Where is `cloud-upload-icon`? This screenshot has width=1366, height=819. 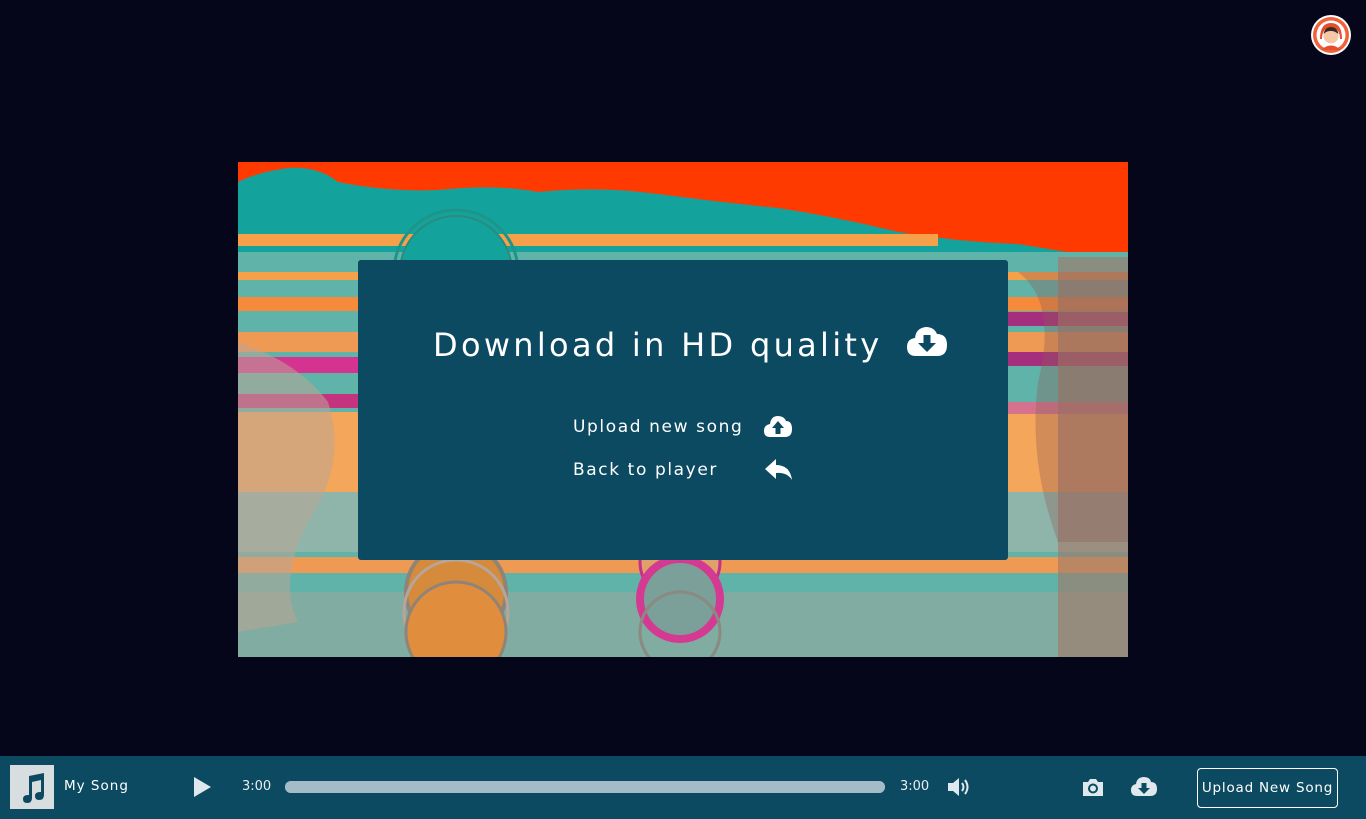
cloud-upload-icon is located at coordinates (778, 426).